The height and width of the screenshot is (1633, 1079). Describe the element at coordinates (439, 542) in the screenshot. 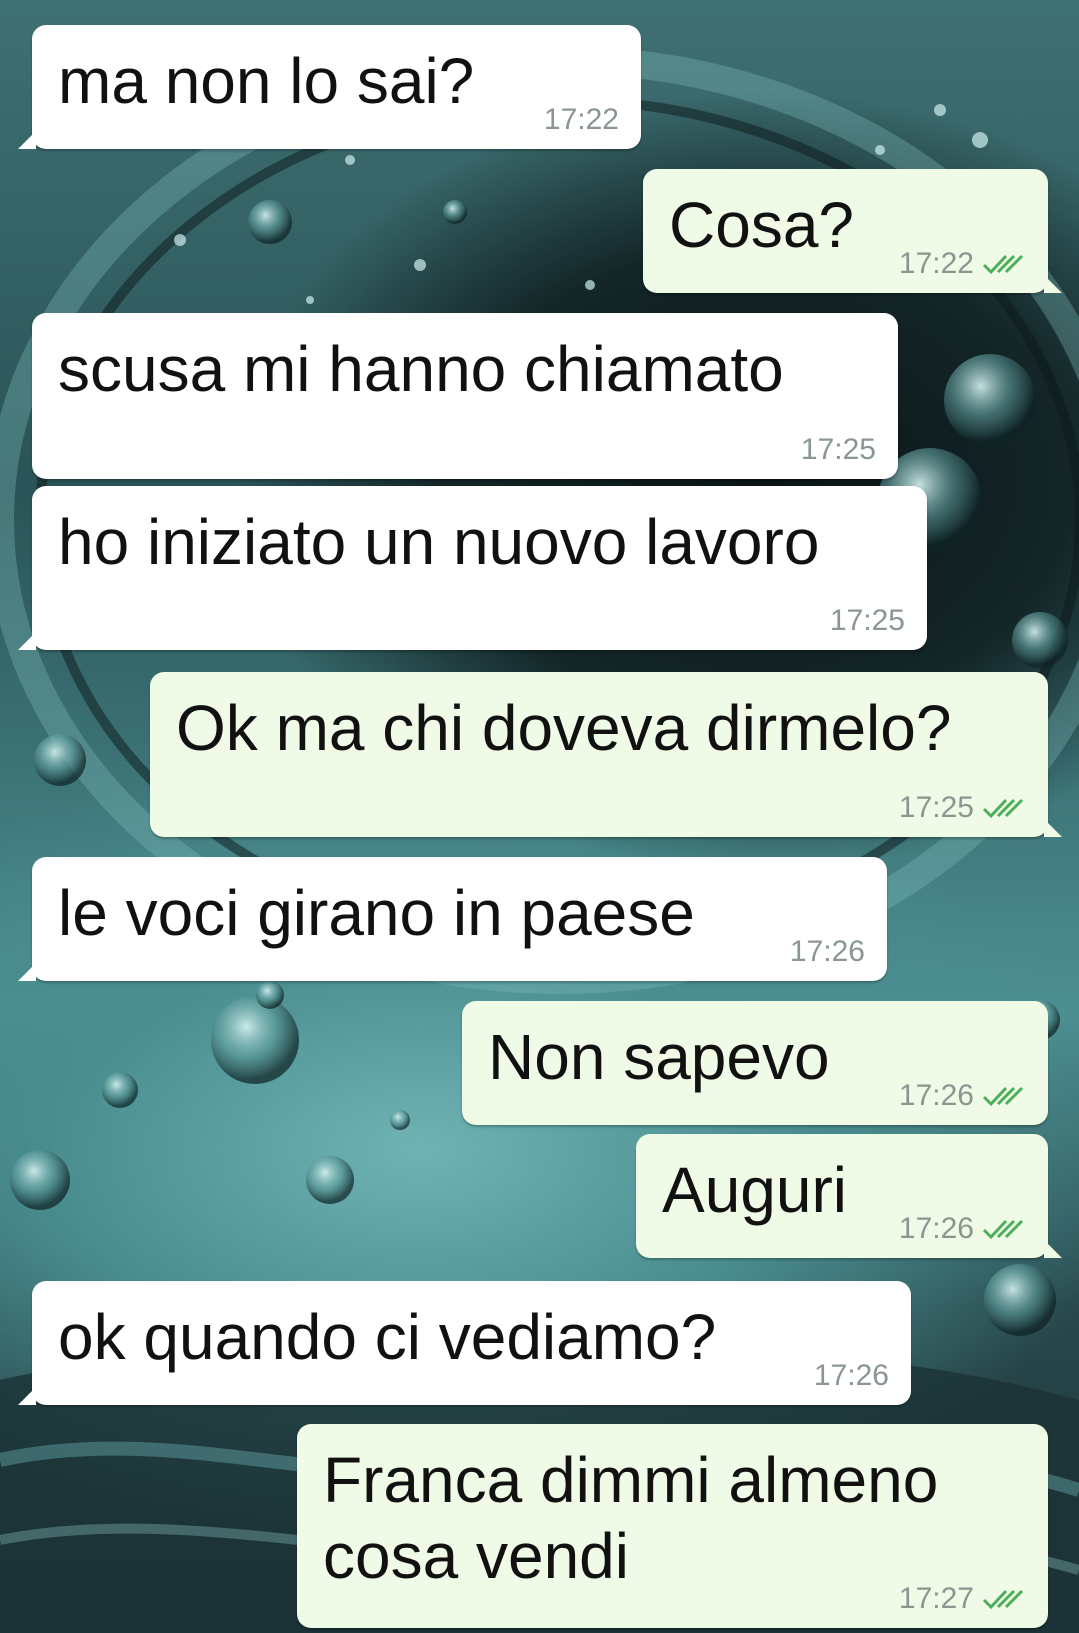

I see `message-text: ho iniziato un nuovo lavoro` at that location.